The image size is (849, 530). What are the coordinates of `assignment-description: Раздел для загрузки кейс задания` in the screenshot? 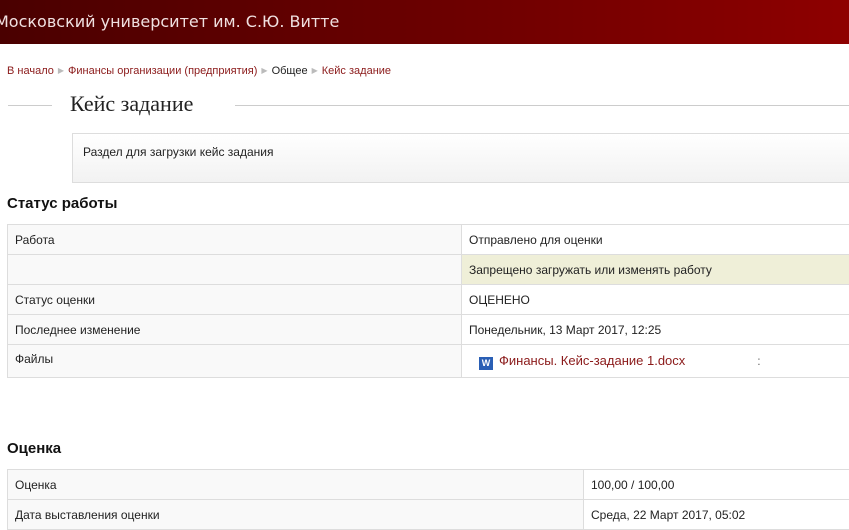 It's located at (460, 158).